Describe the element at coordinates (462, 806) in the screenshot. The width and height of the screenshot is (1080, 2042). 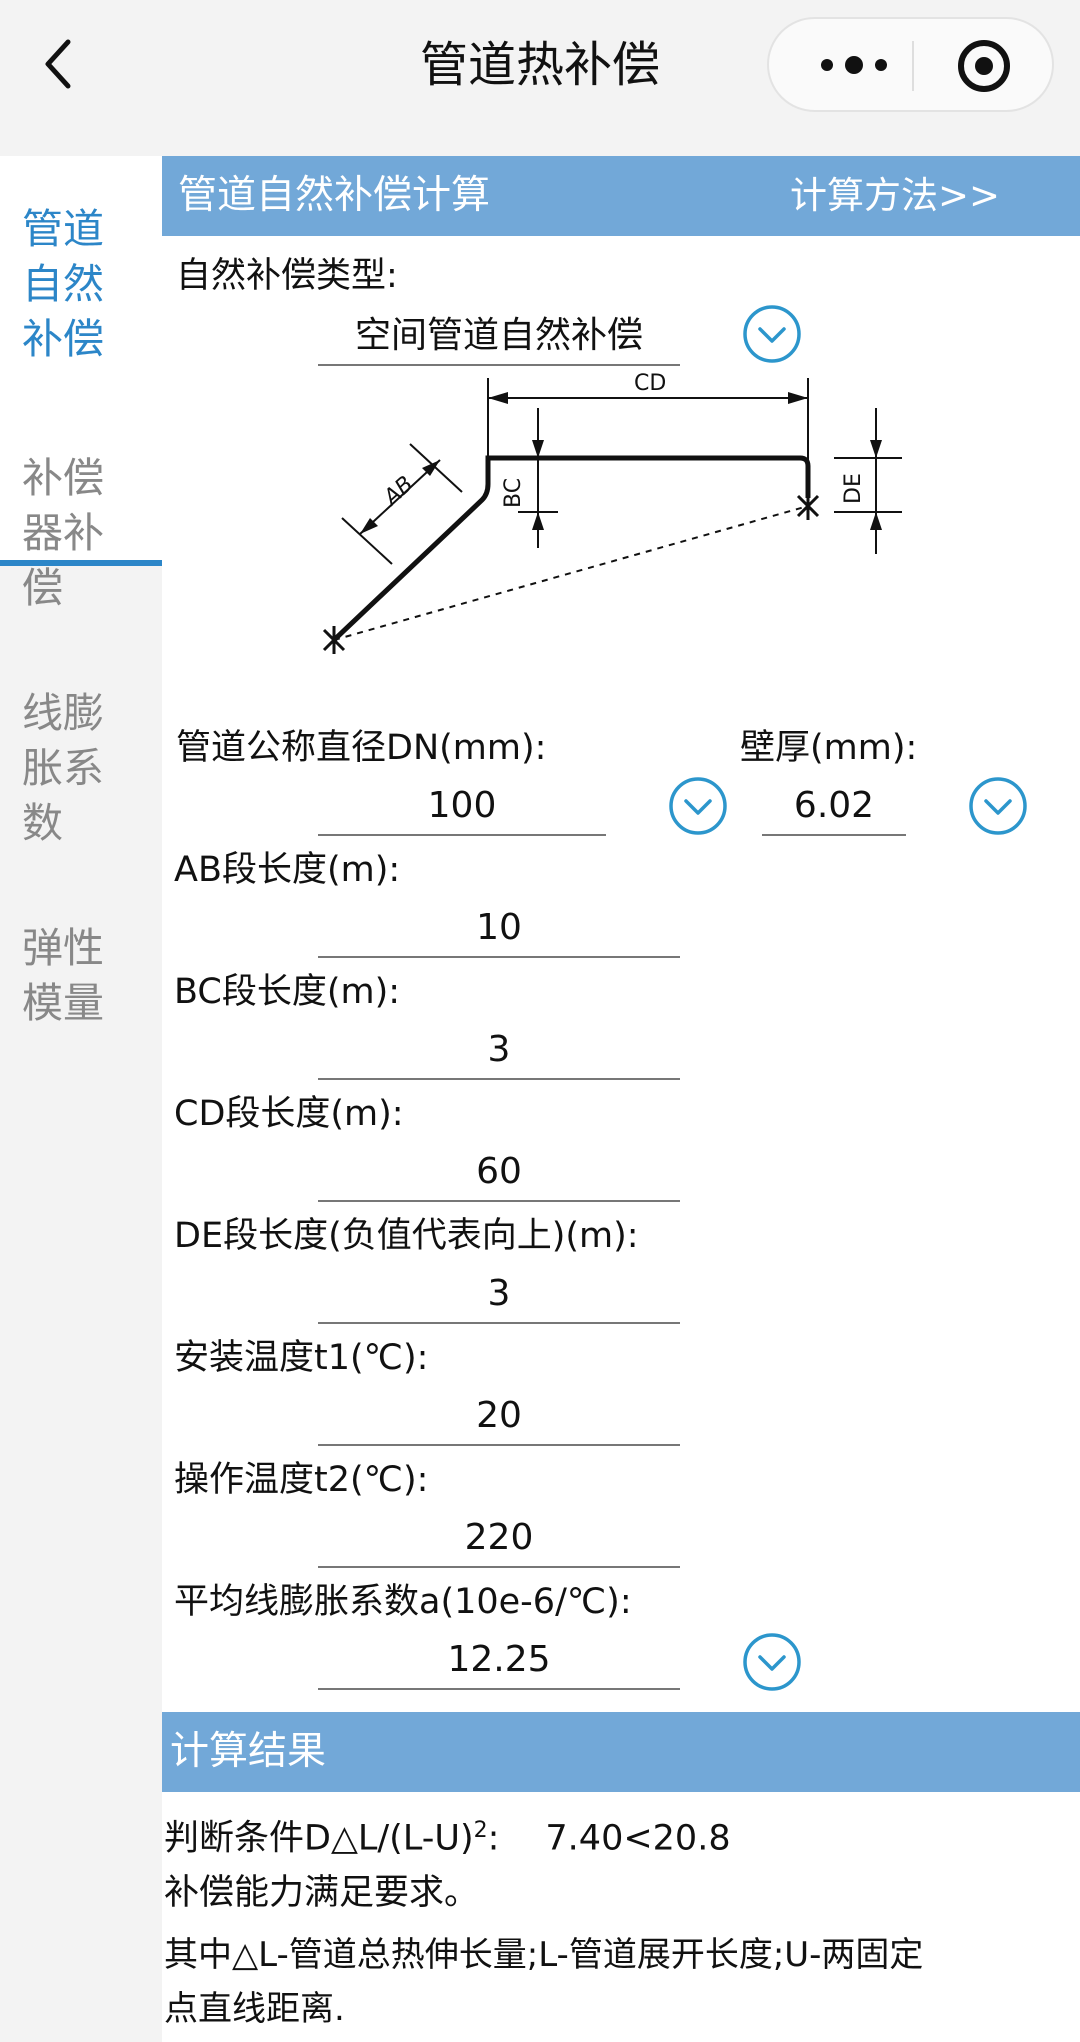
I see `dn-select: 100` at that location.